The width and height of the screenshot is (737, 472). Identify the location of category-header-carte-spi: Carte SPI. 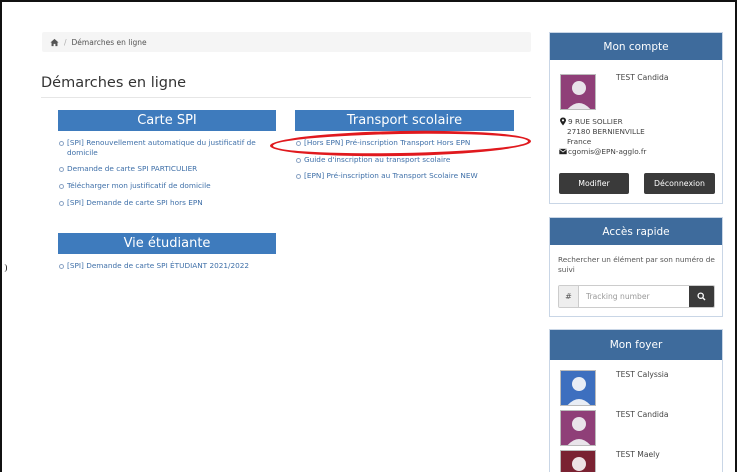
(167, 120).